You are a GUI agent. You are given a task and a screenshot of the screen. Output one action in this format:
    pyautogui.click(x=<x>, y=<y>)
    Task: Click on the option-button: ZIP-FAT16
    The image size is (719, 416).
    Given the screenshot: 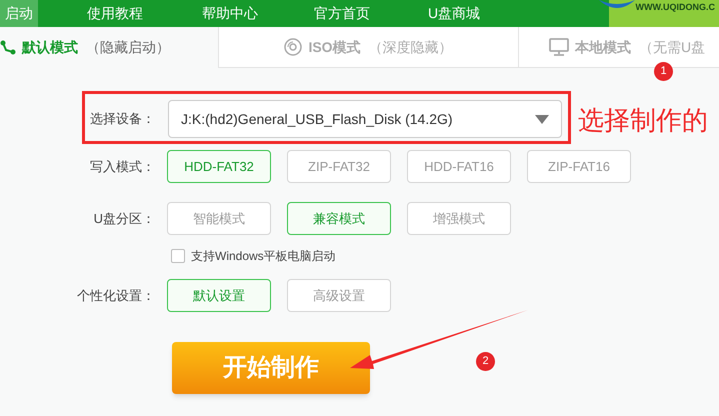 What is the action you would take?
    pyautogui.click(x=579, y=166)
    